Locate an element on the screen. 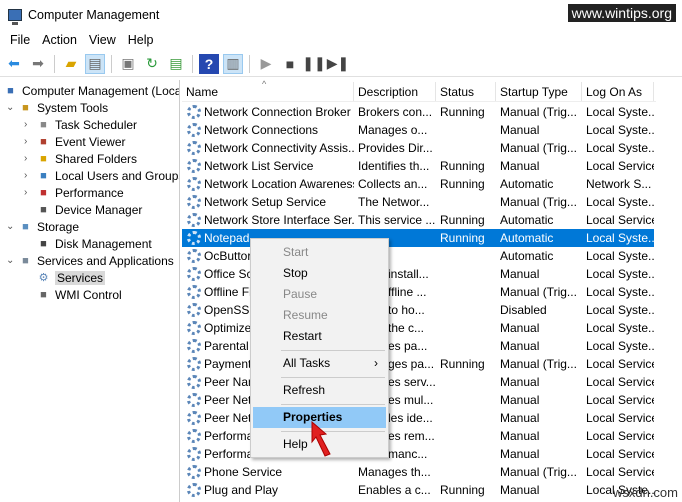 This screenshot has width=682, height=502. tree-item-task-scheduler: › ■ Task Scheduler is located at coordinates (80, 124).